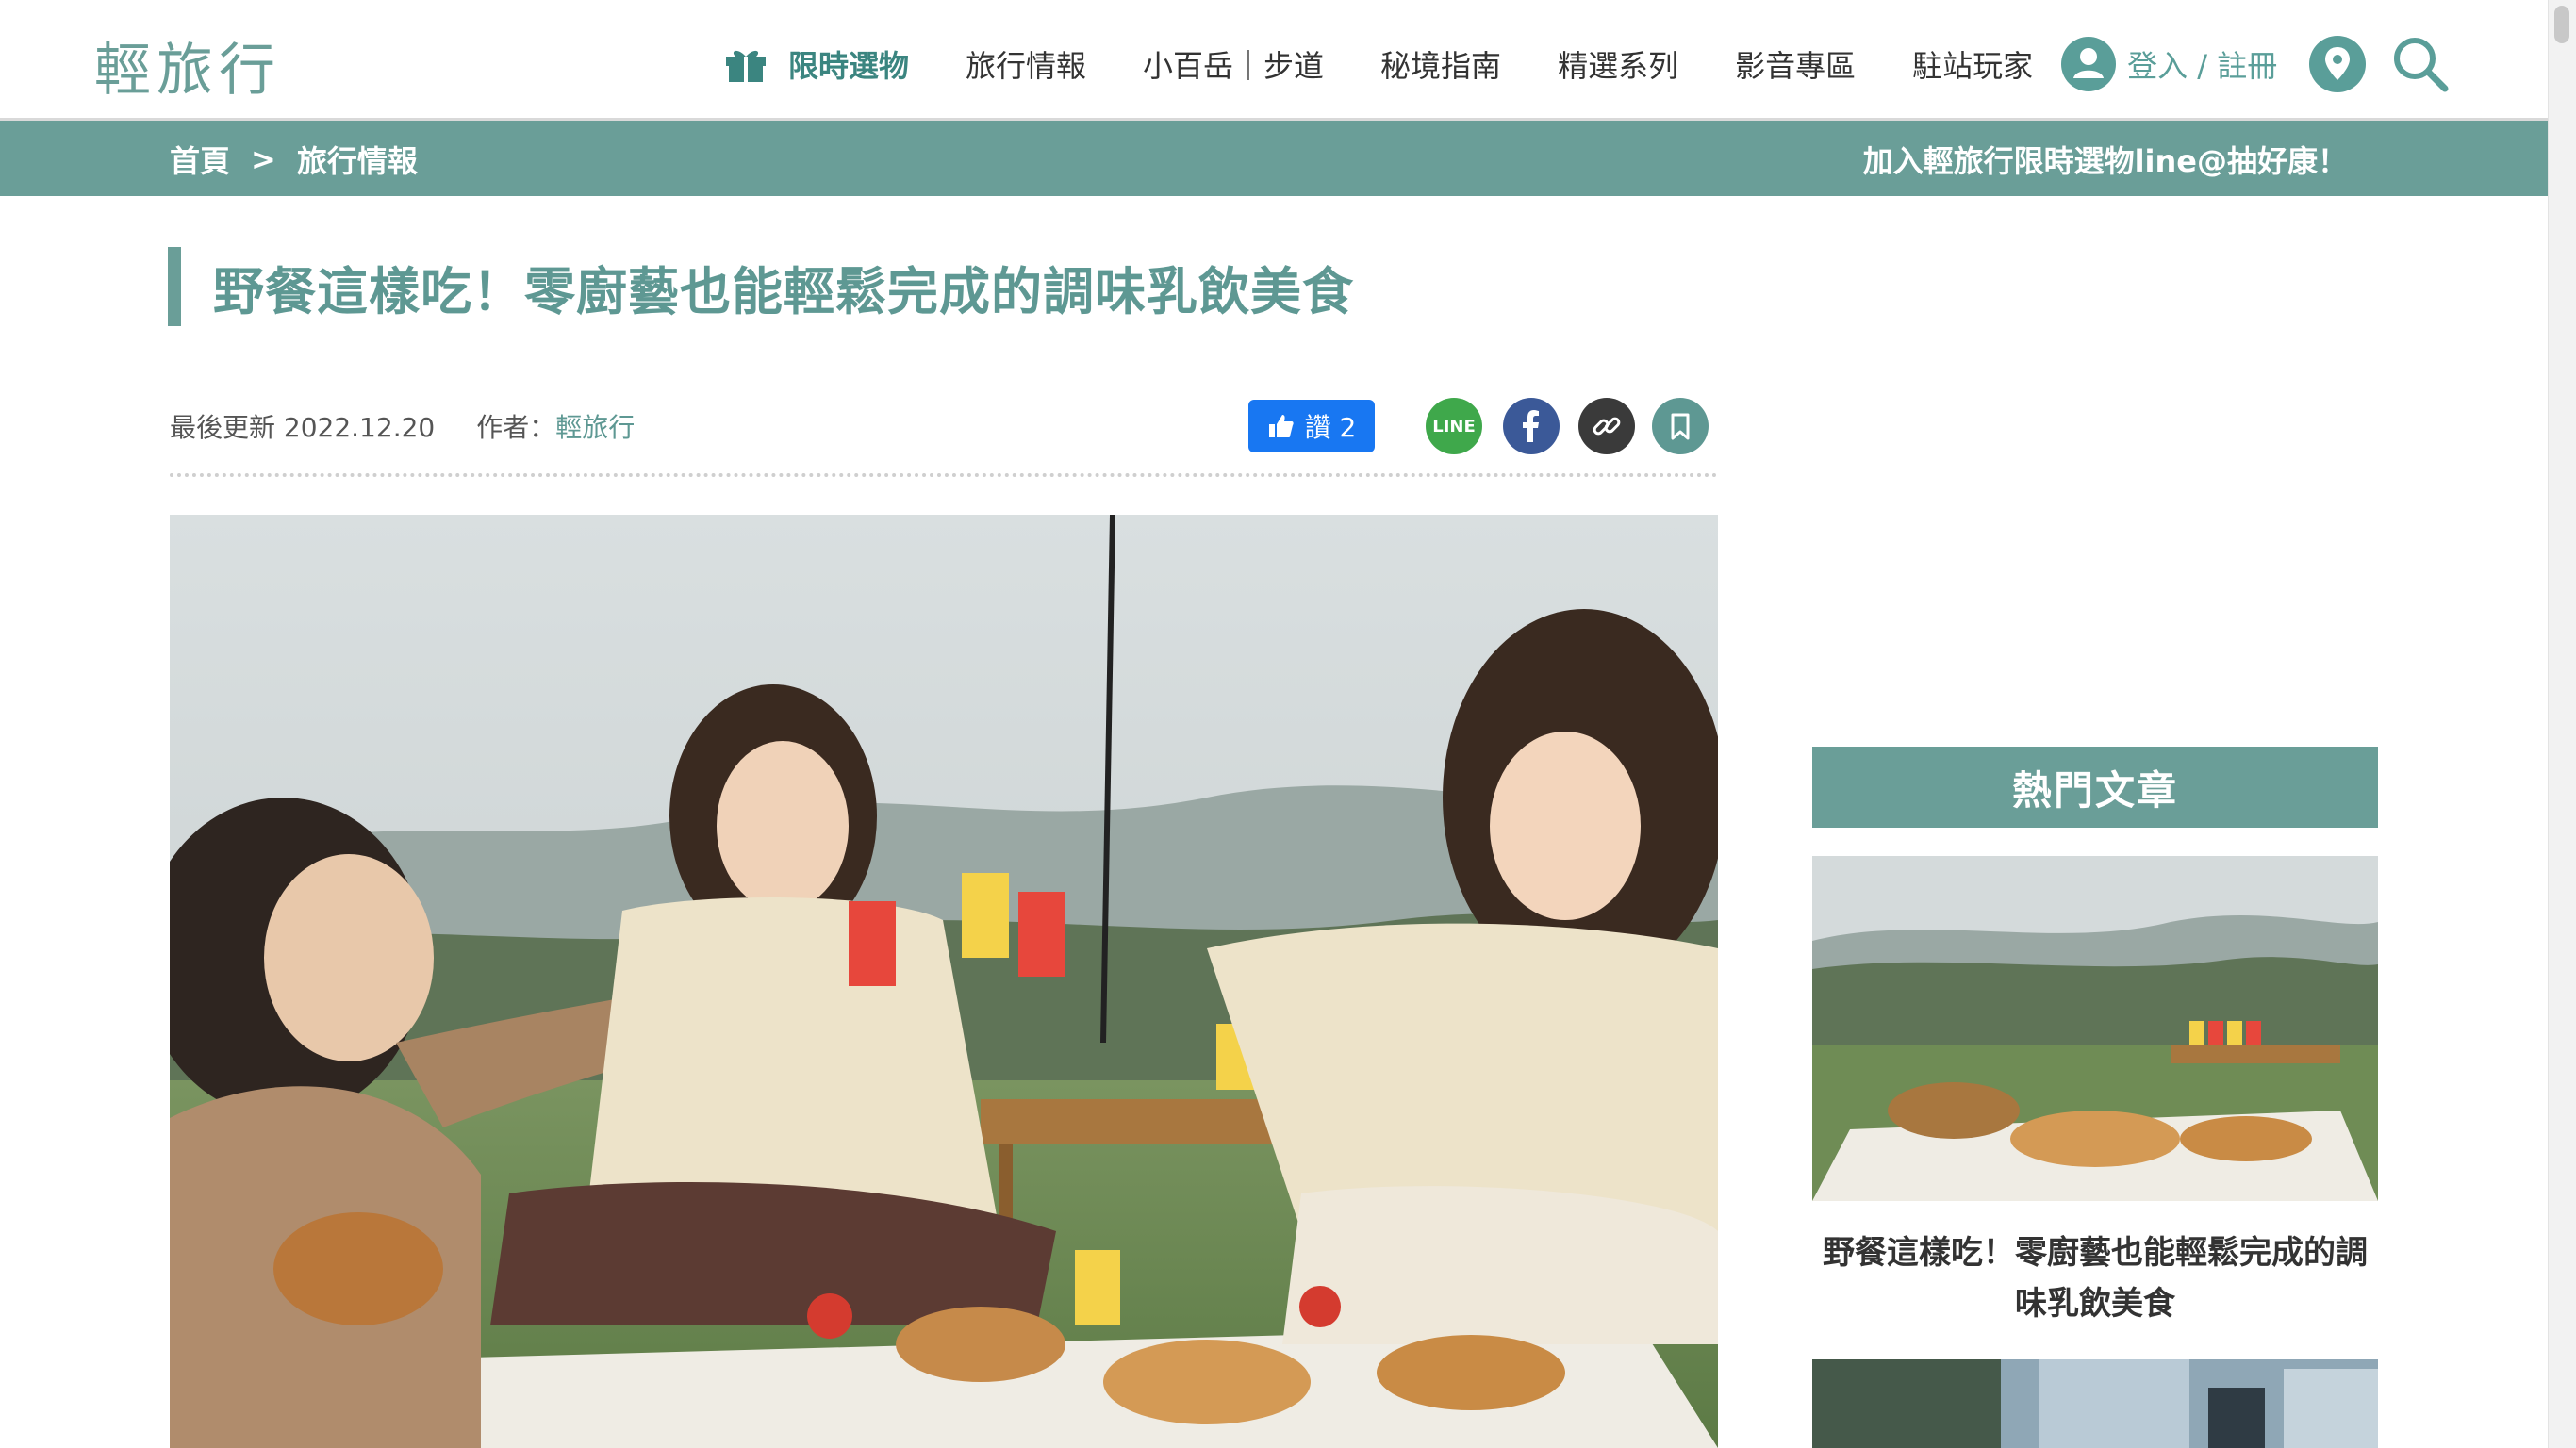  I want to click on breadcrumb: 首頁 > 旅行情報, so click(294, 159).